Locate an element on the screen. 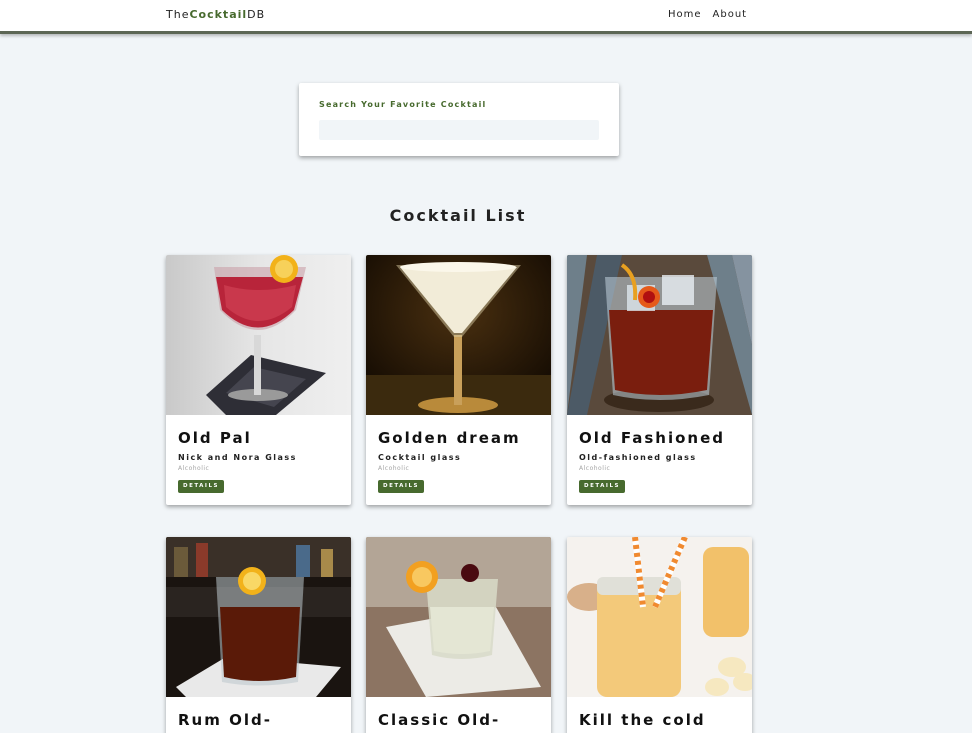 This screenshot has width=972, height=733. cocktail-name: Old Fashioned is located at coordinates (652, 438).